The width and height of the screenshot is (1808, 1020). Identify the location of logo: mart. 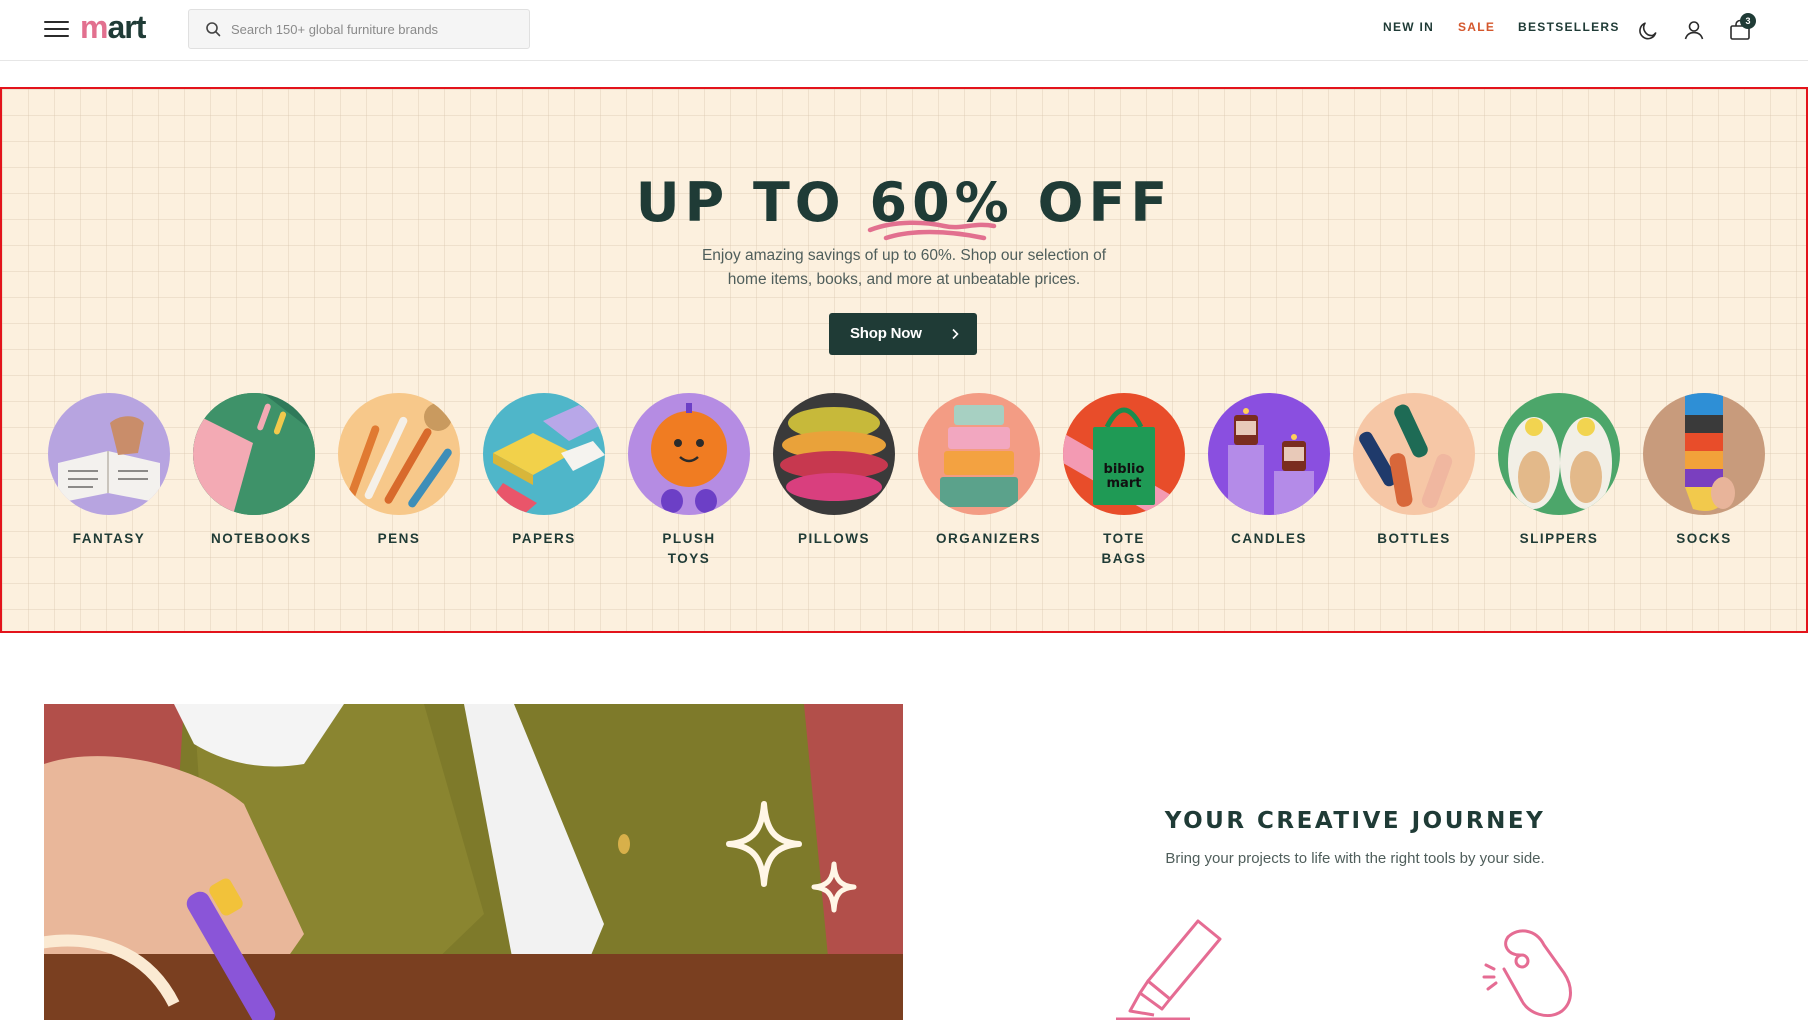
(113, 27).